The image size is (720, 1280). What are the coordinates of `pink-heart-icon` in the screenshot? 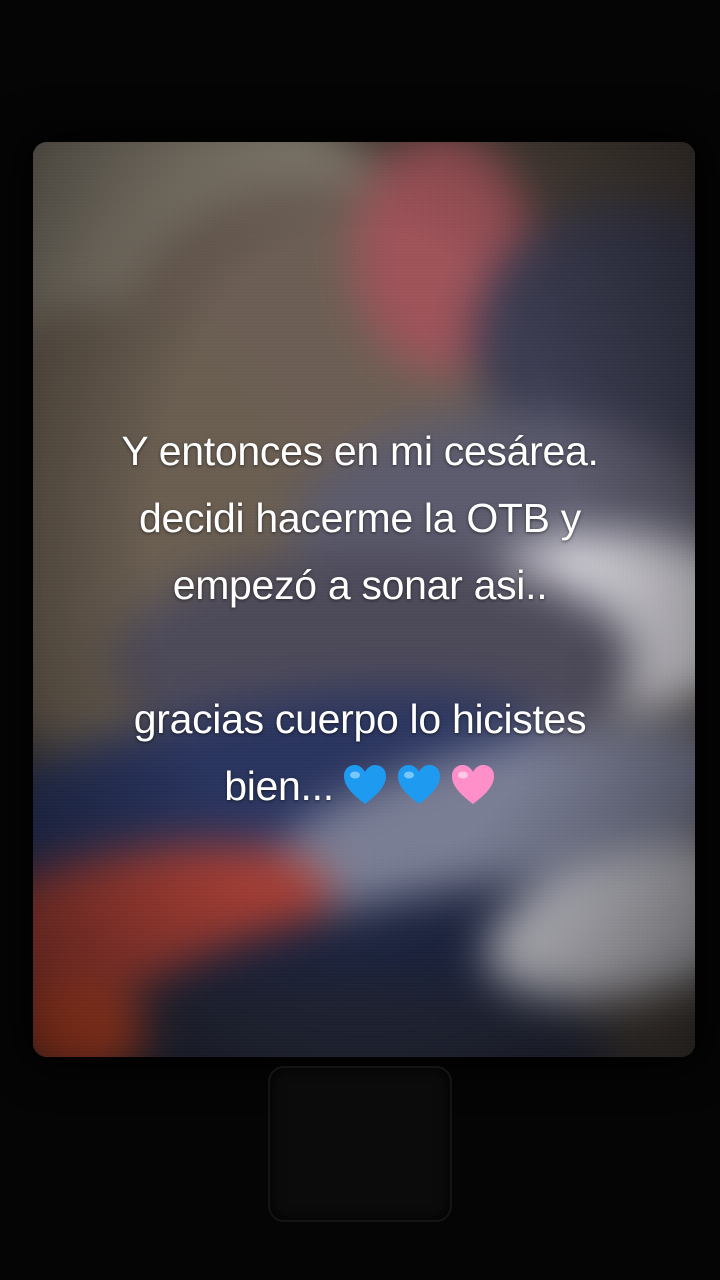 It's located at (473, 785).